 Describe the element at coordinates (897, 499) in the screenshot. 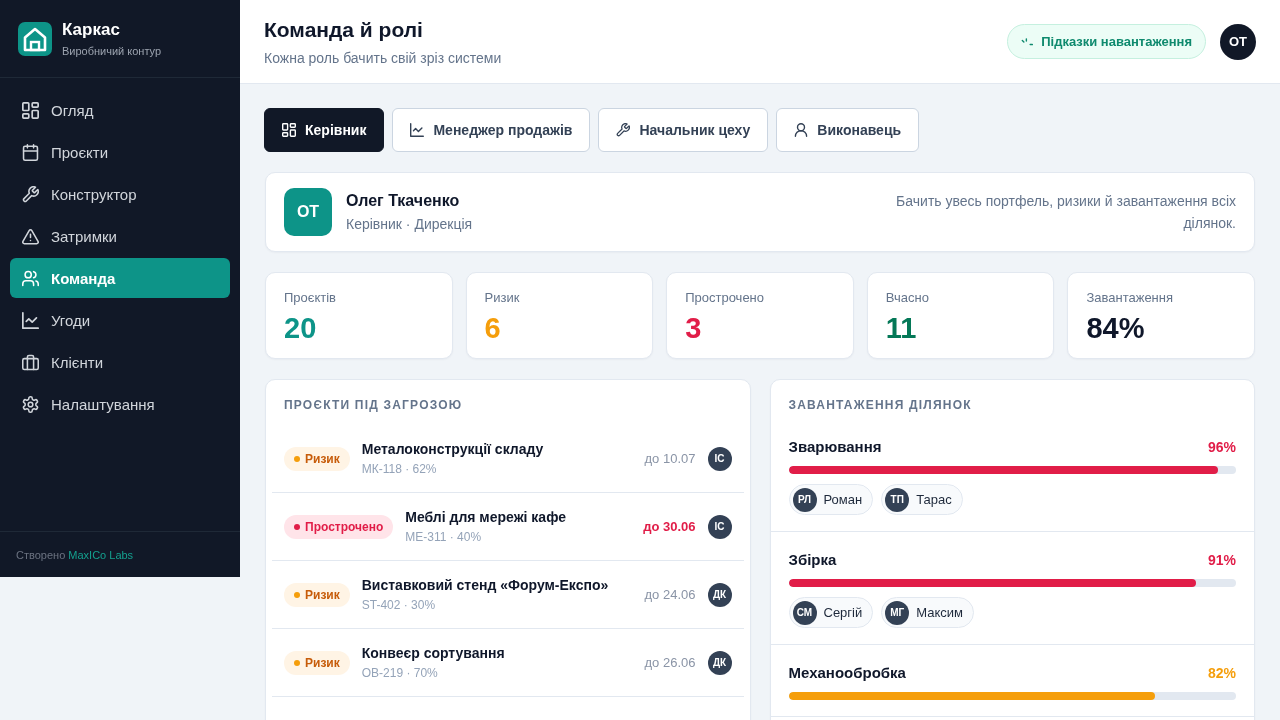

I see `person-avatar: ТП` at that location.